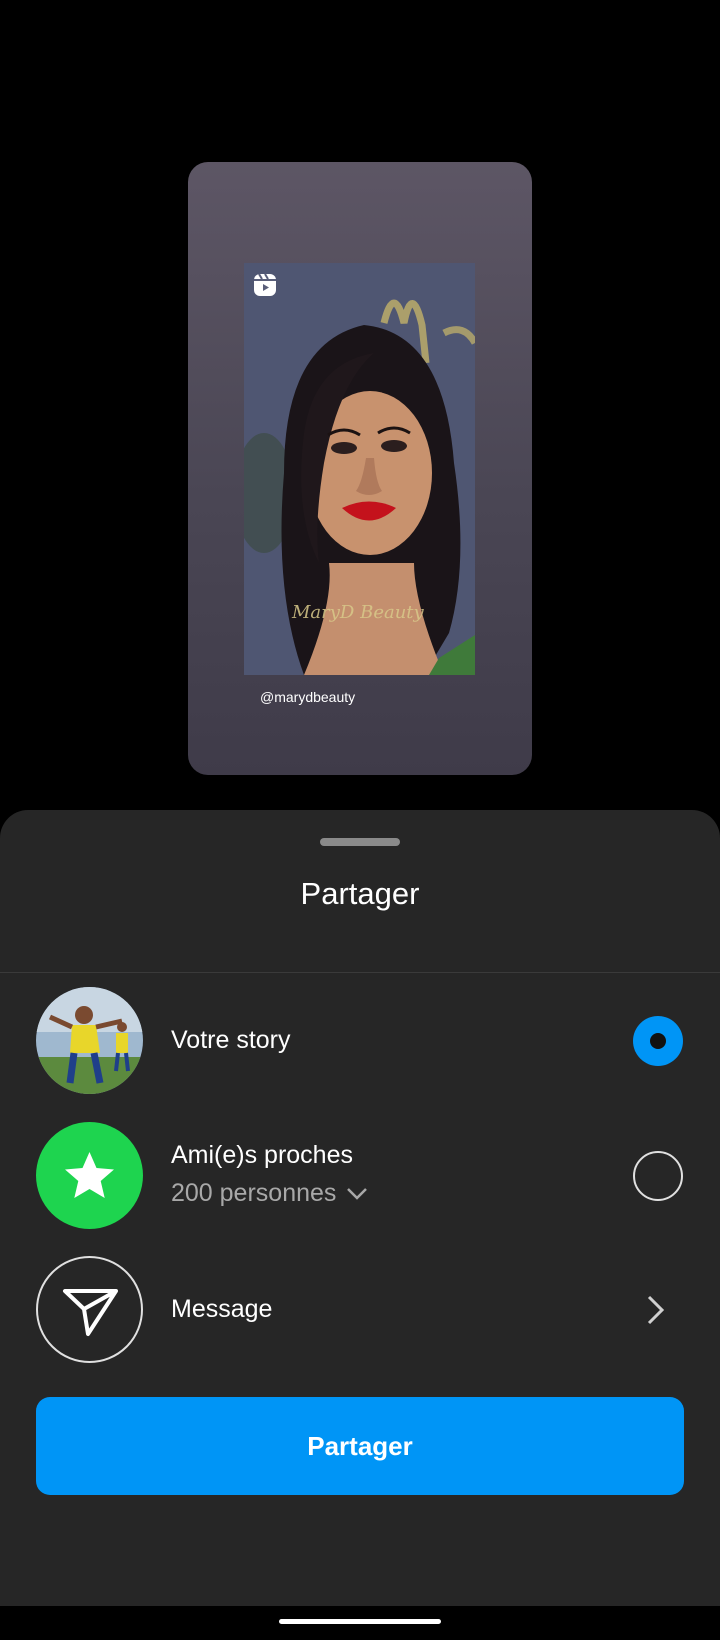  What do you see at coordinates (360, 972) in the screenshot?
I see `divider` at bounding box center [360, 972].